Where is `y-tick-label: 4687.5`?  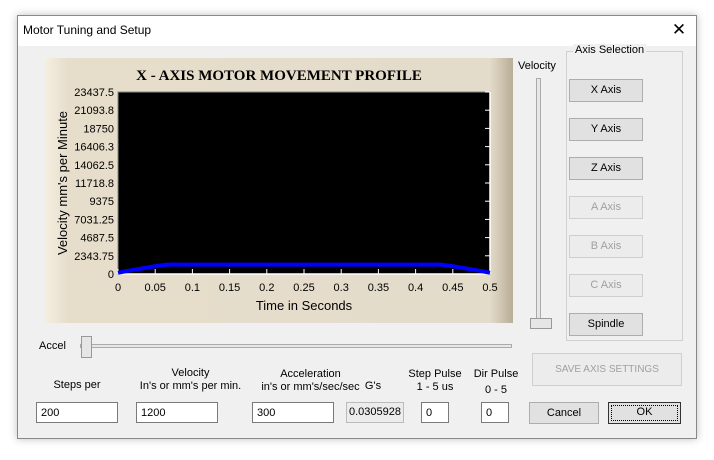
y-tick-label: 4687.5 is located at coordinates (97, 239).